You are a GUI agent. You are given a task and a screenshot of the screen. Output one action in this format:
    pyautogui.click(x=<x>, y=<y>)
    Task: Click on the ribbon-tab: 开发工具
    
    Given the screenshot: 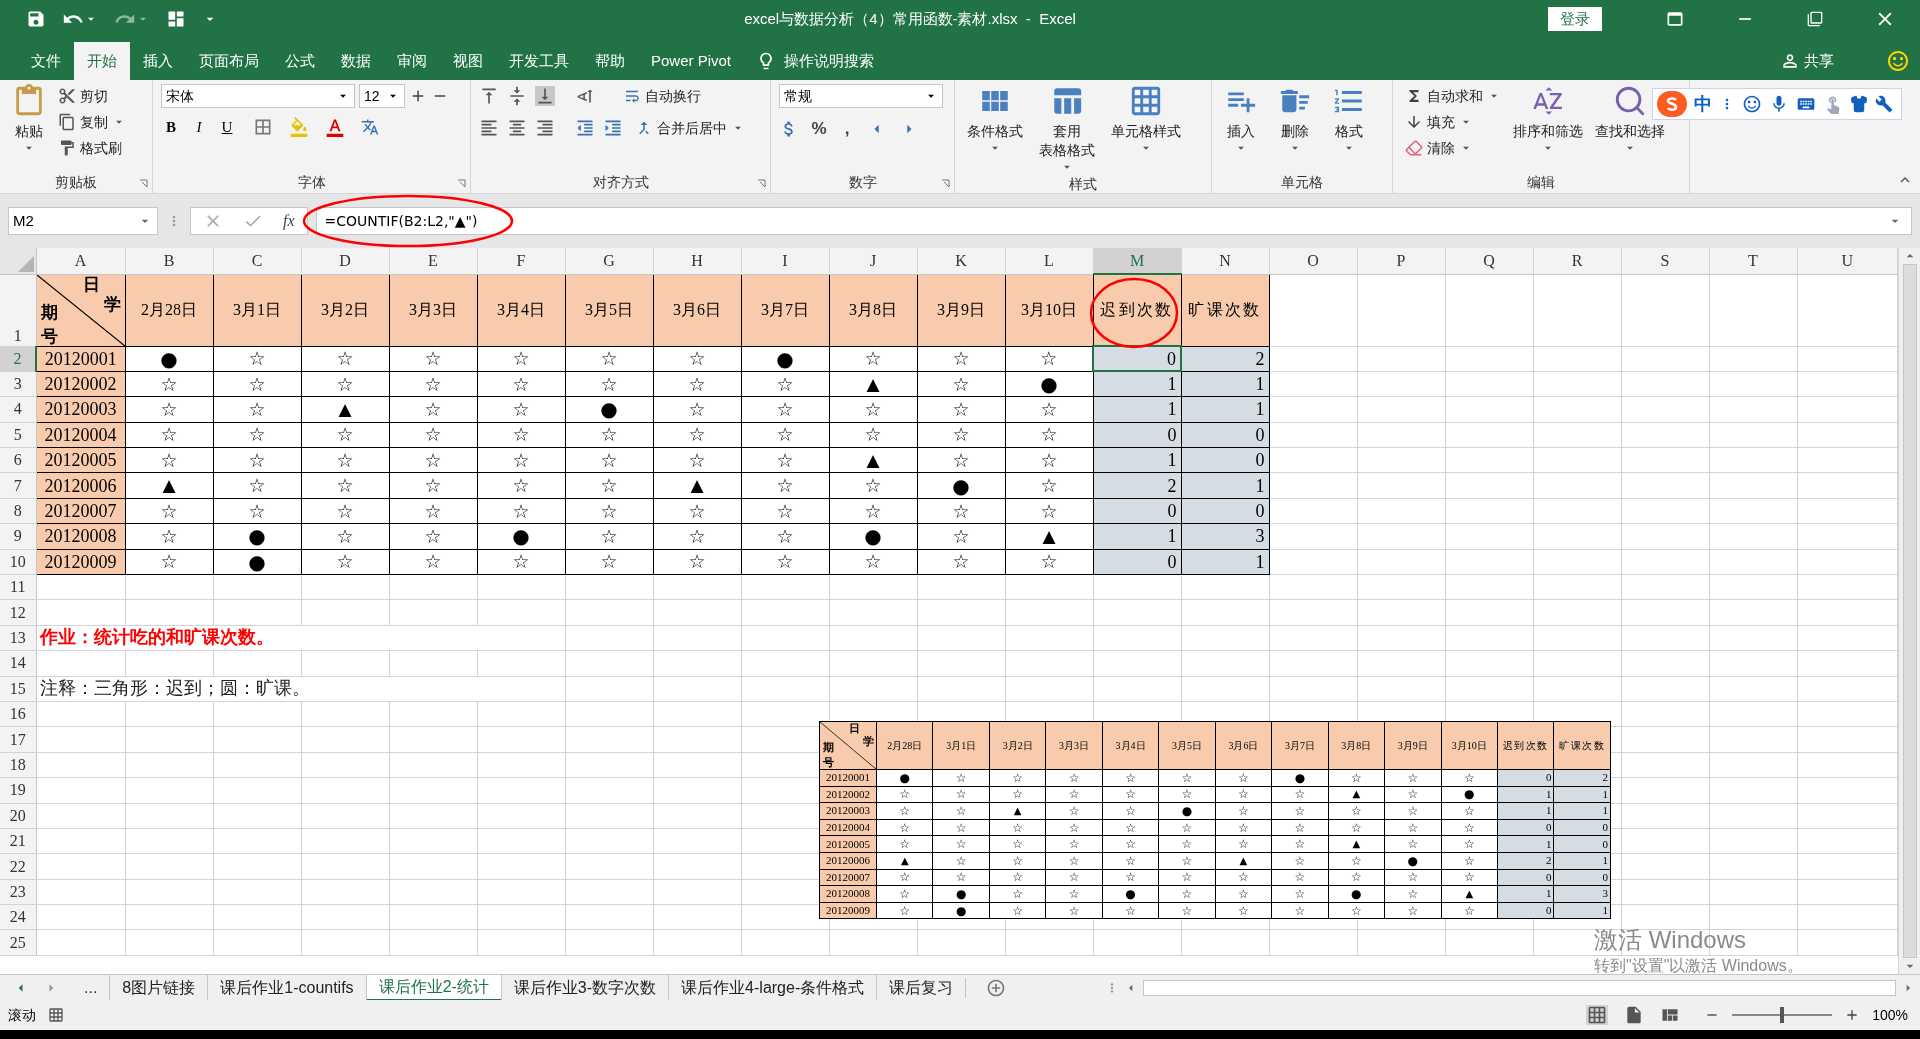 What is the action you would take?
    pyautogui.click(x=539, y=61)
    